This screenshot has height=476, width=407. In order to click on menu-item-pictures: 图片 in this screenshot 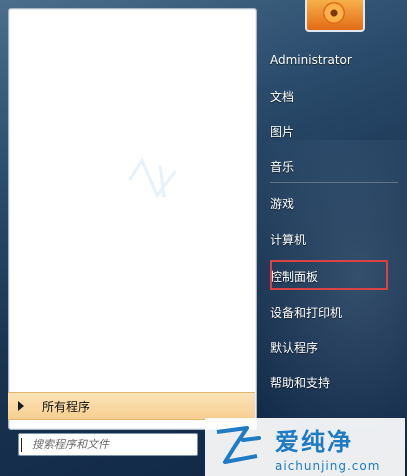, I will do `click(282, 131)`.